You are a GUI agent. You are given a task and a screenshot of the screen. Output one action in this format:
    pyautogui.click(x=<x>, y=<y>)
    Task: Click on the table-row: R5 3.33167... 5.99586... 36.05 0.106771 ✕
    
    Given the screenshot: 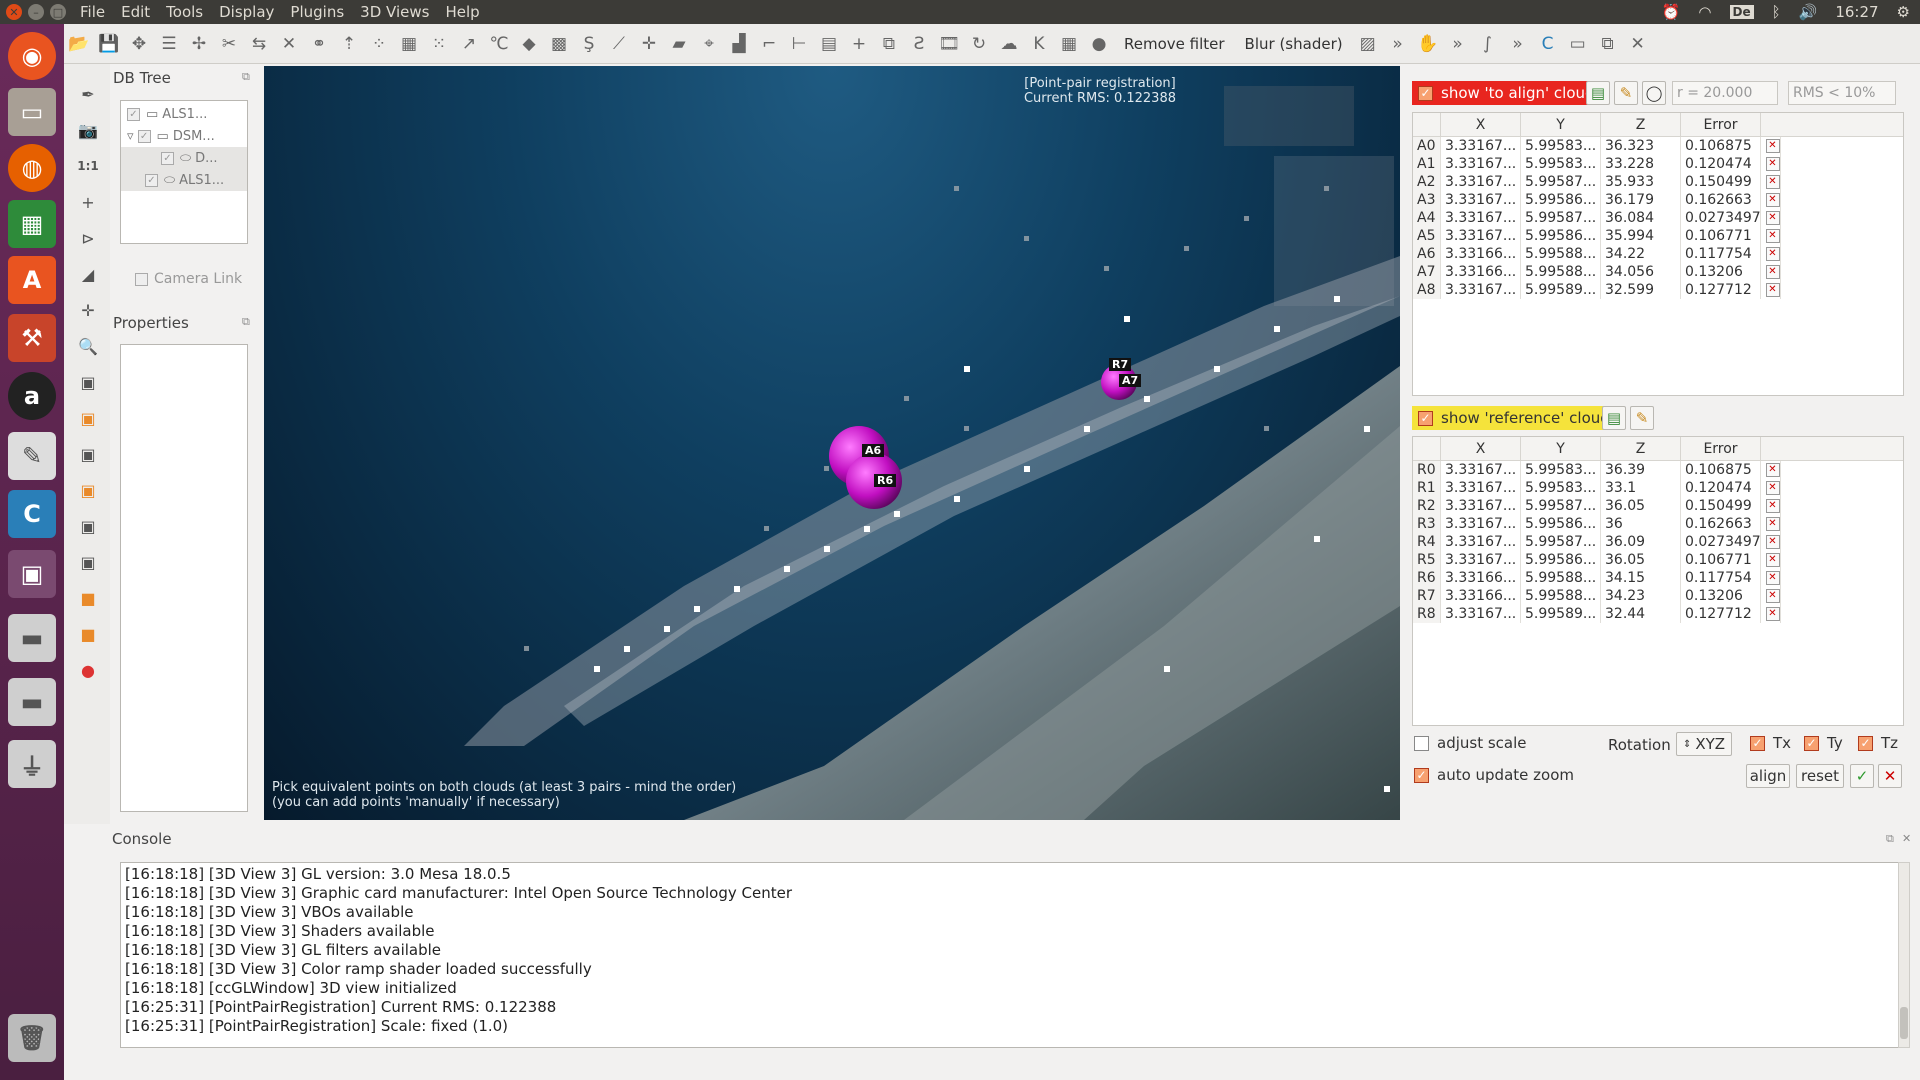 What is the action you would take?
    pyautogui.click(x=1658, y=560)
    